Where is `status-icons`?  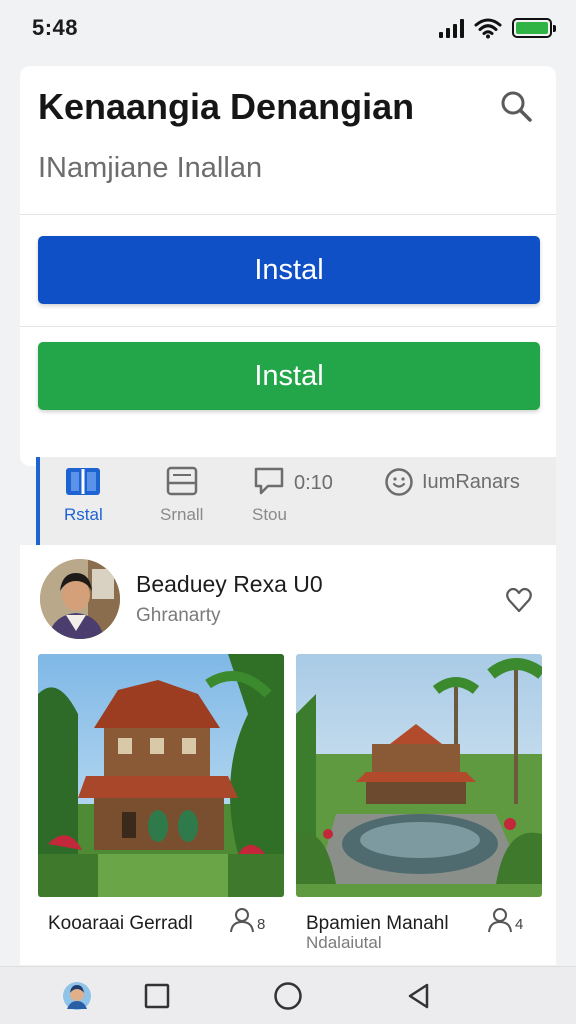 status-icons is located at coordinates (497, 28).